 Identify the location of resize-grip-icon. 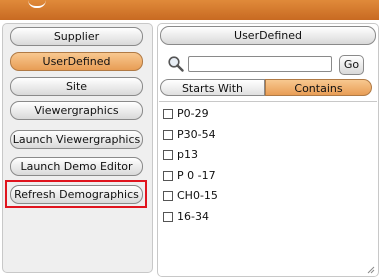
(370, 269).